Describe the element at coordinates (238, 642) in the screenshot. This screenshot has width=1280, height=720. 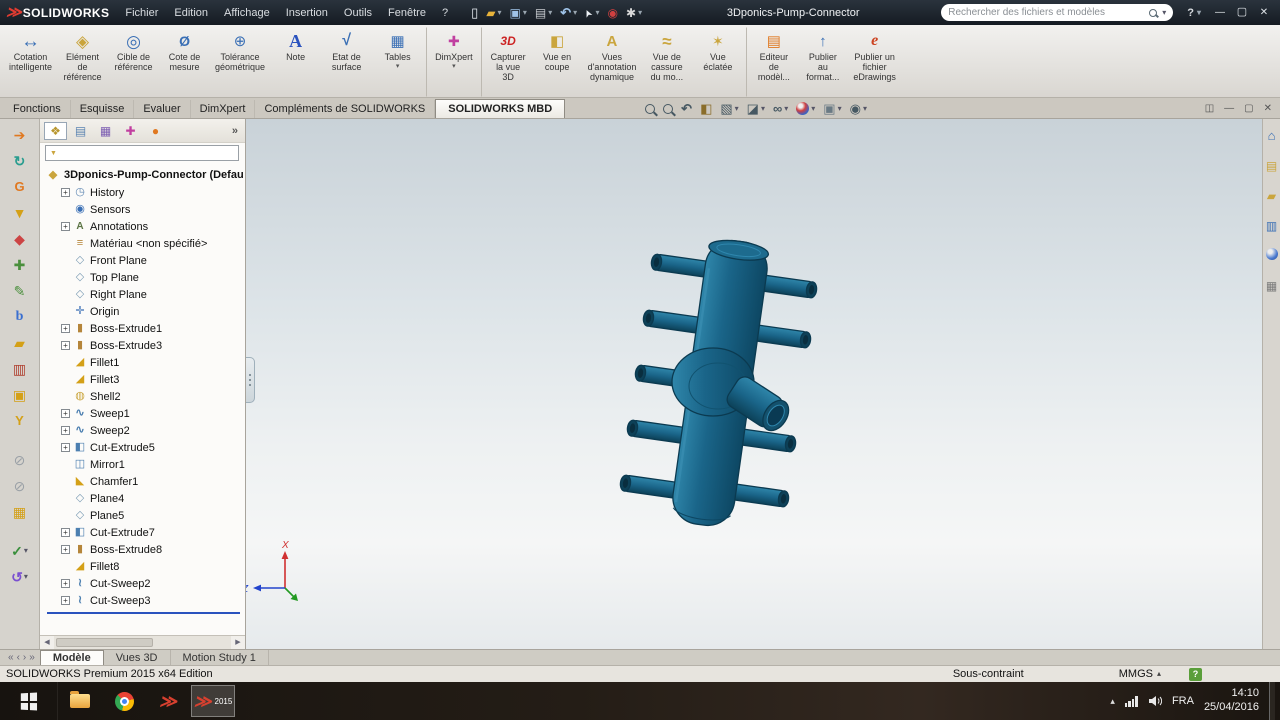
I see `scroll-right-icon` at that location.